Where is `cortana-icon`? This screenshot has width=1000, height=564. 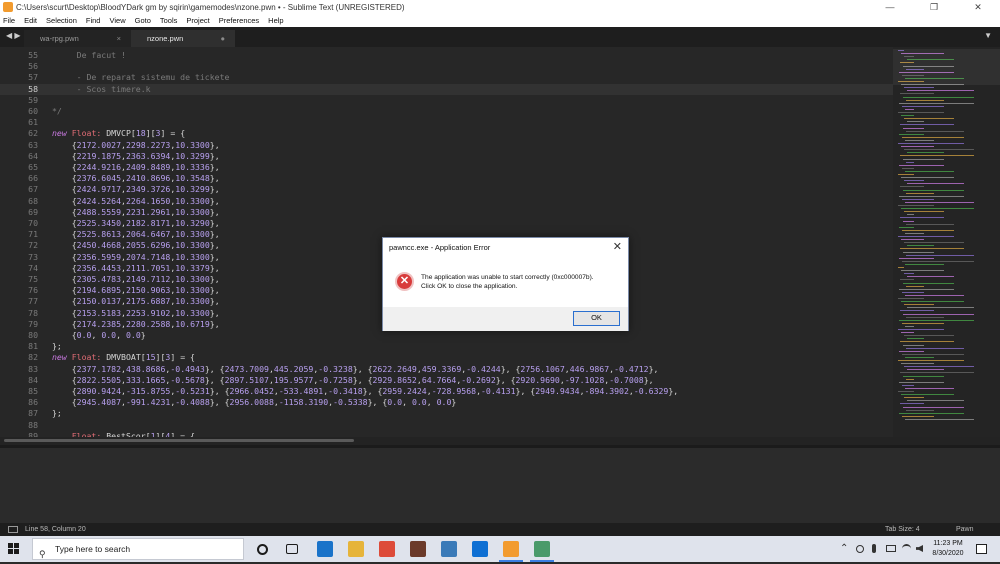
cortana-icon is located at coordinates (262, 549).